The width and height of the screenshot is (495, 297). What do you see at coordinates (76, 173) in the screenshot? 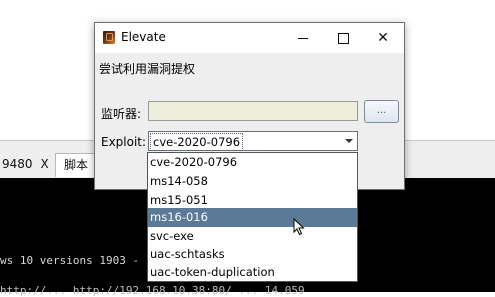
I see `background-tab-script: 脚本管` at bounding box center [76, 173].